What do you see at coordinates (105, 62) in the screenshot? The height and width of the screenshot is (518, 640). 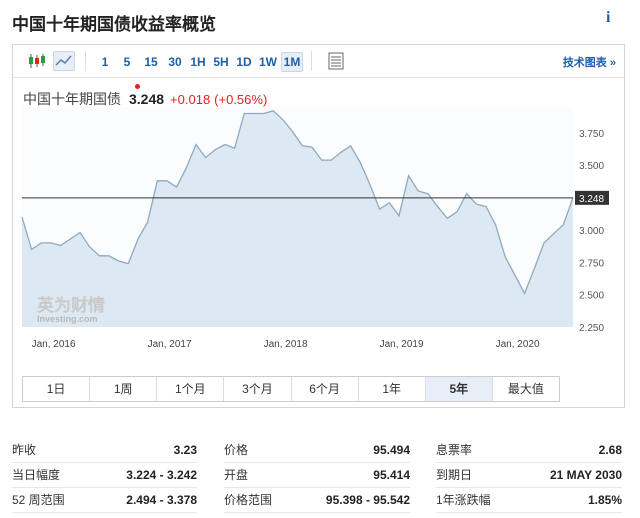 I see `interval-1: 1` at bounding box center [105, 62].